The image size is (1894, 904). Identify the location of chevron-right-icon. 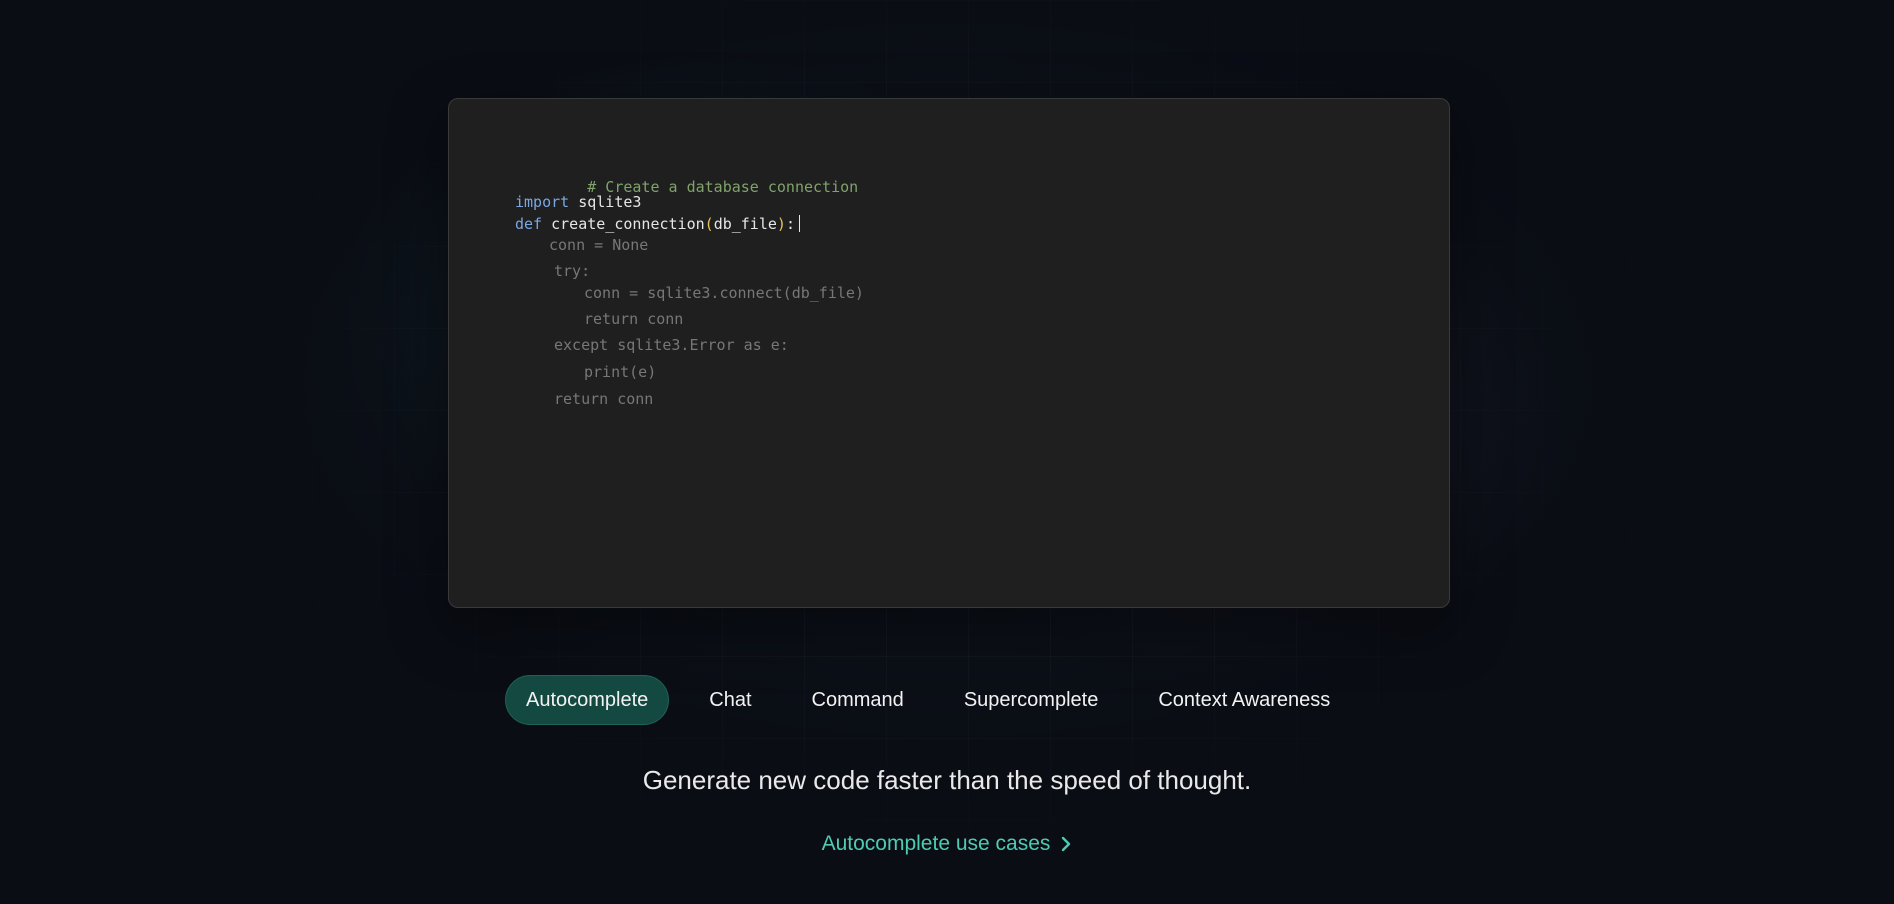
(1066, 844).